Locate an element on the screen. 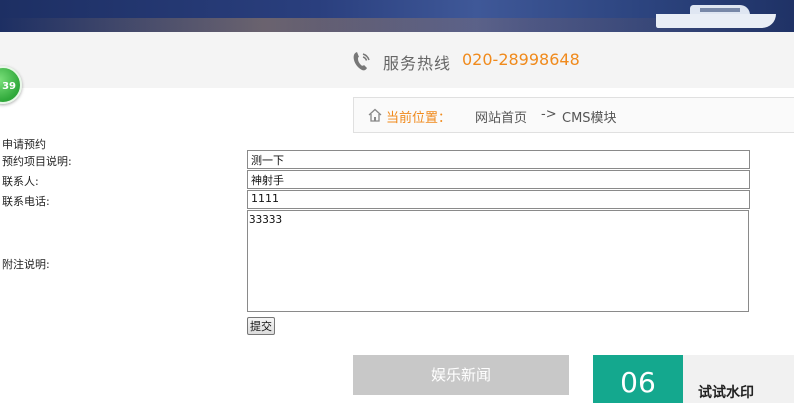 This screenshot has height=411, width=794. breadcrumb-cms-link: CMS模块 is located at coordinates (589, 116).